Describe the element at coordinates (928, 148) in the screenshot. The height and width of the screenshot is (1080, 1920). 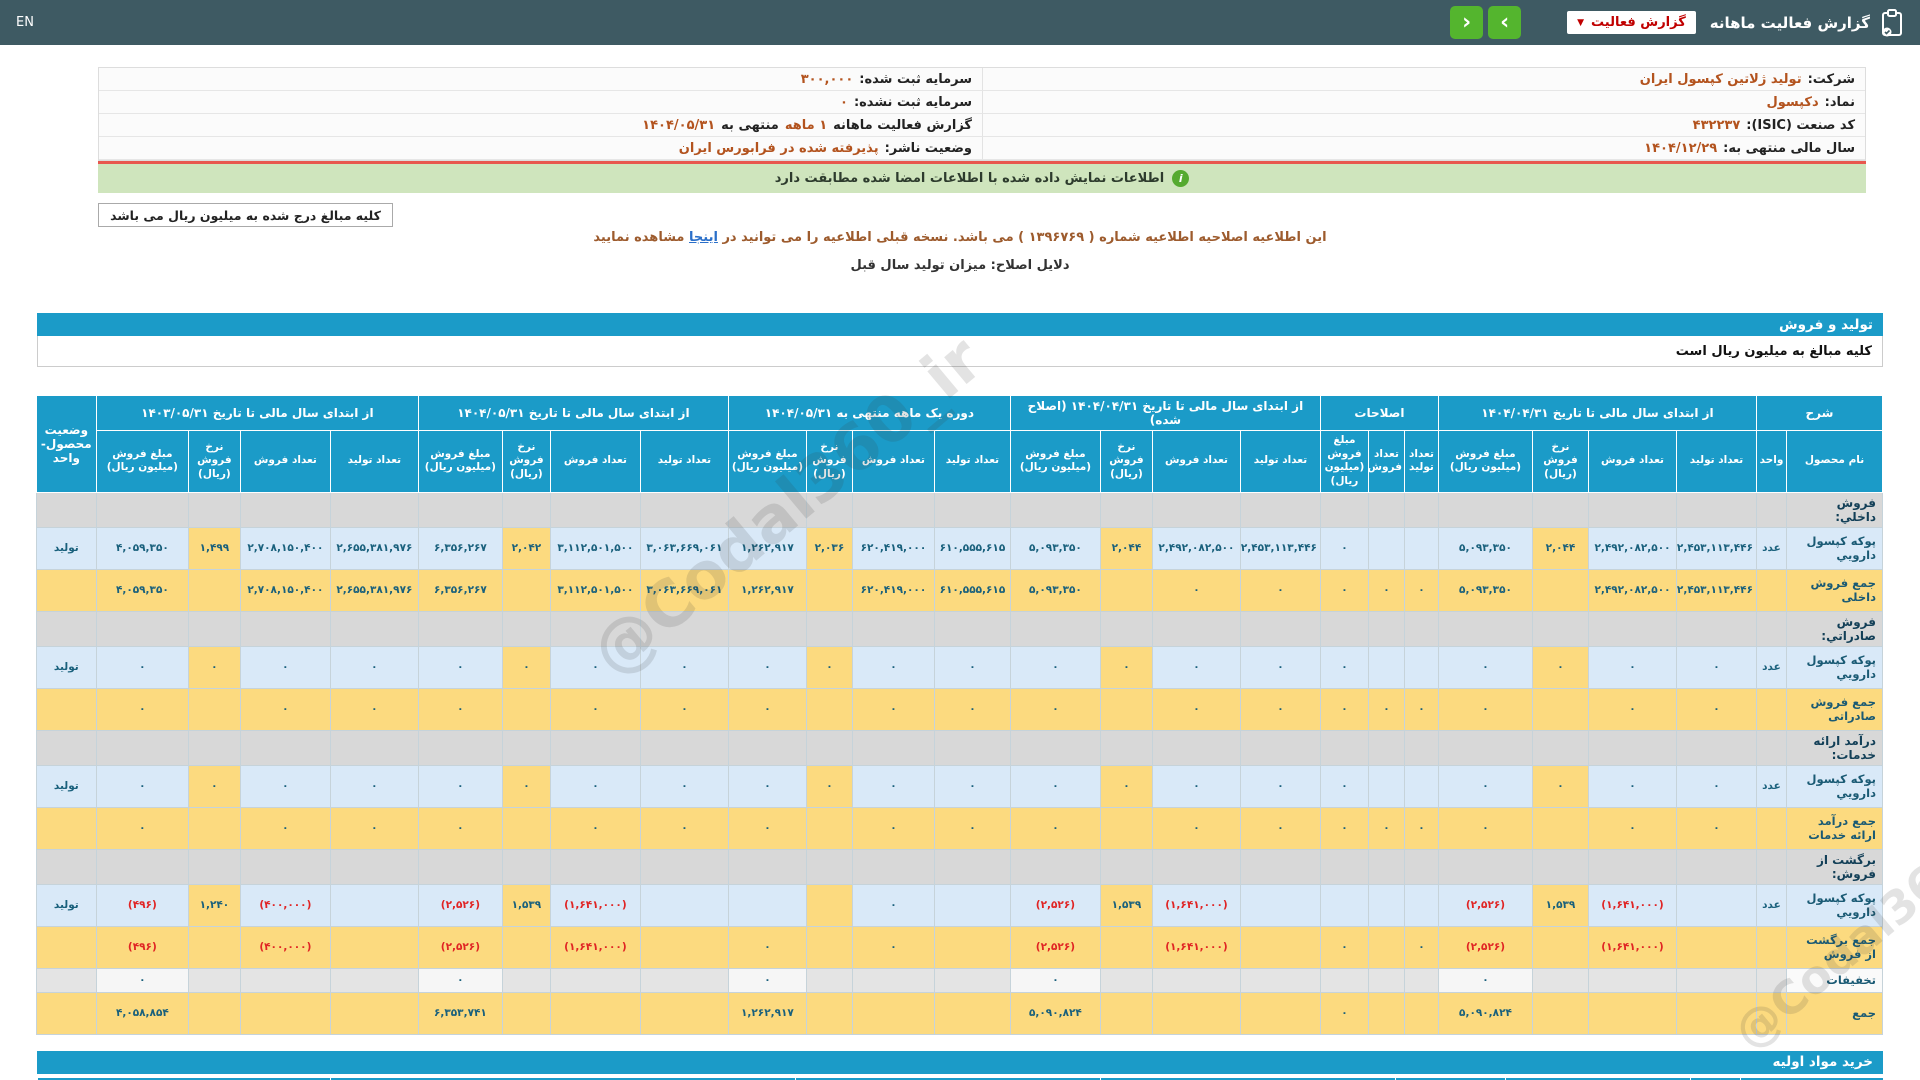
I see `info-label: وضعیت ناشر:` at that location.